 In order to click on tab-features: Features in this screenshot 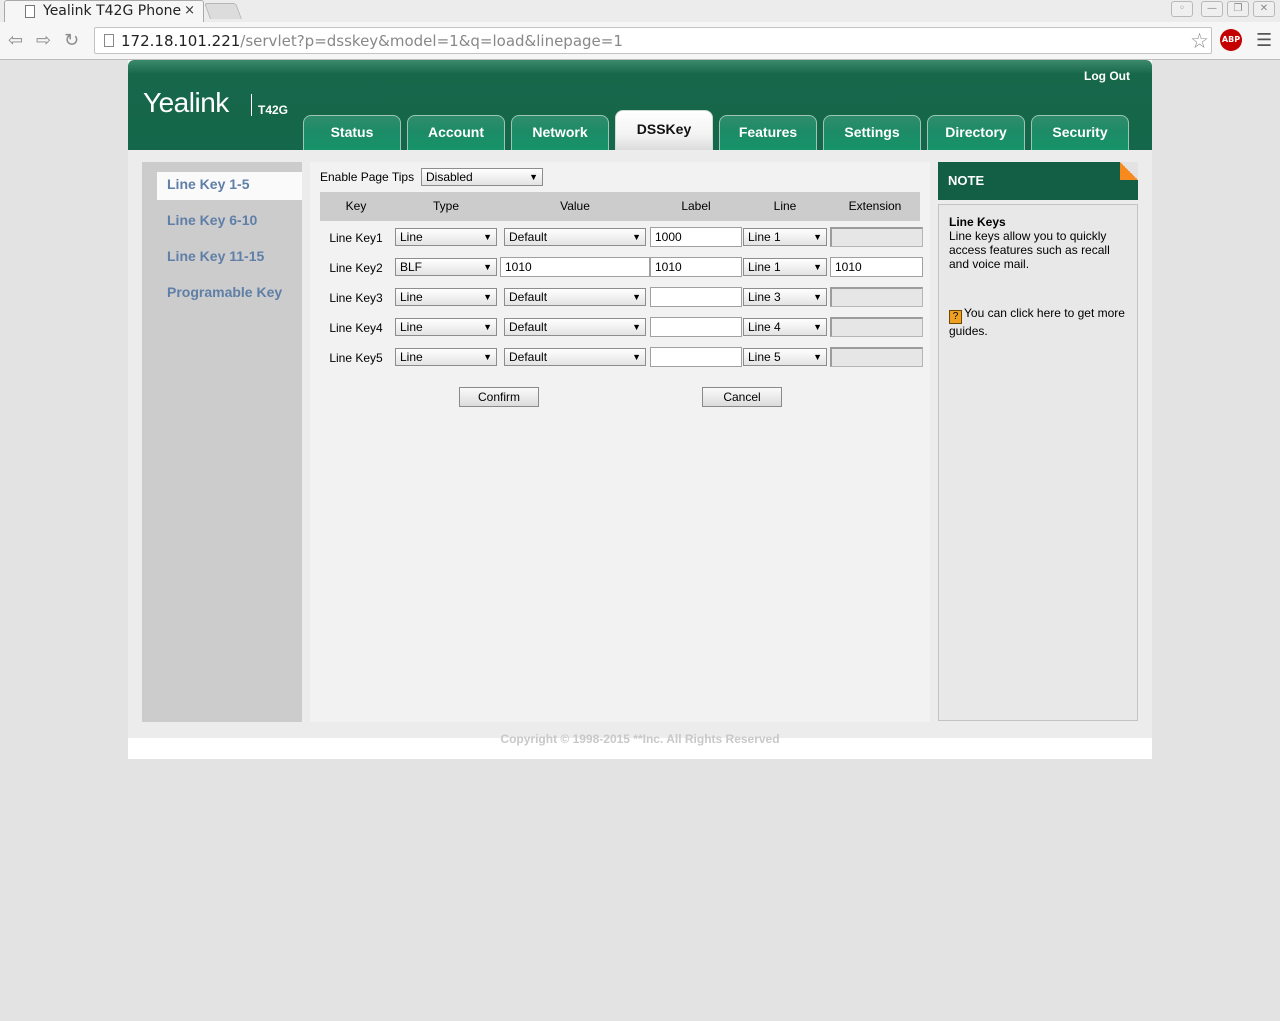, I will do `click(768, 133)`.